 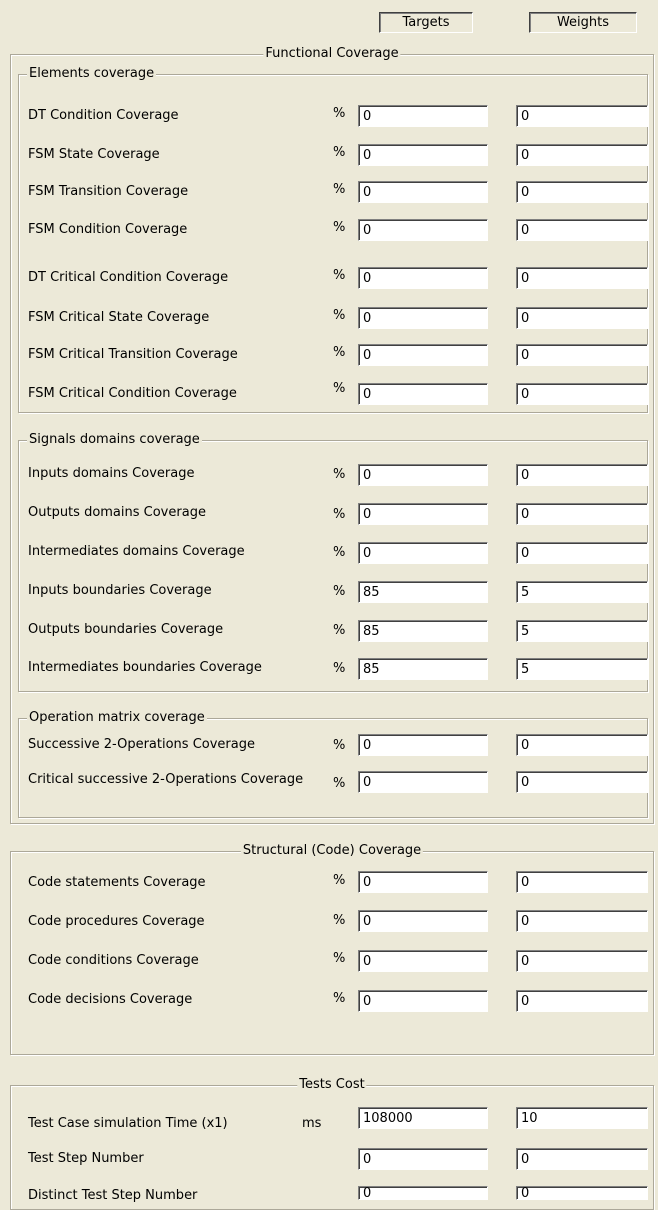 I want to click on fsm-critical-condition-weight-input, so click(x=582, y=394).